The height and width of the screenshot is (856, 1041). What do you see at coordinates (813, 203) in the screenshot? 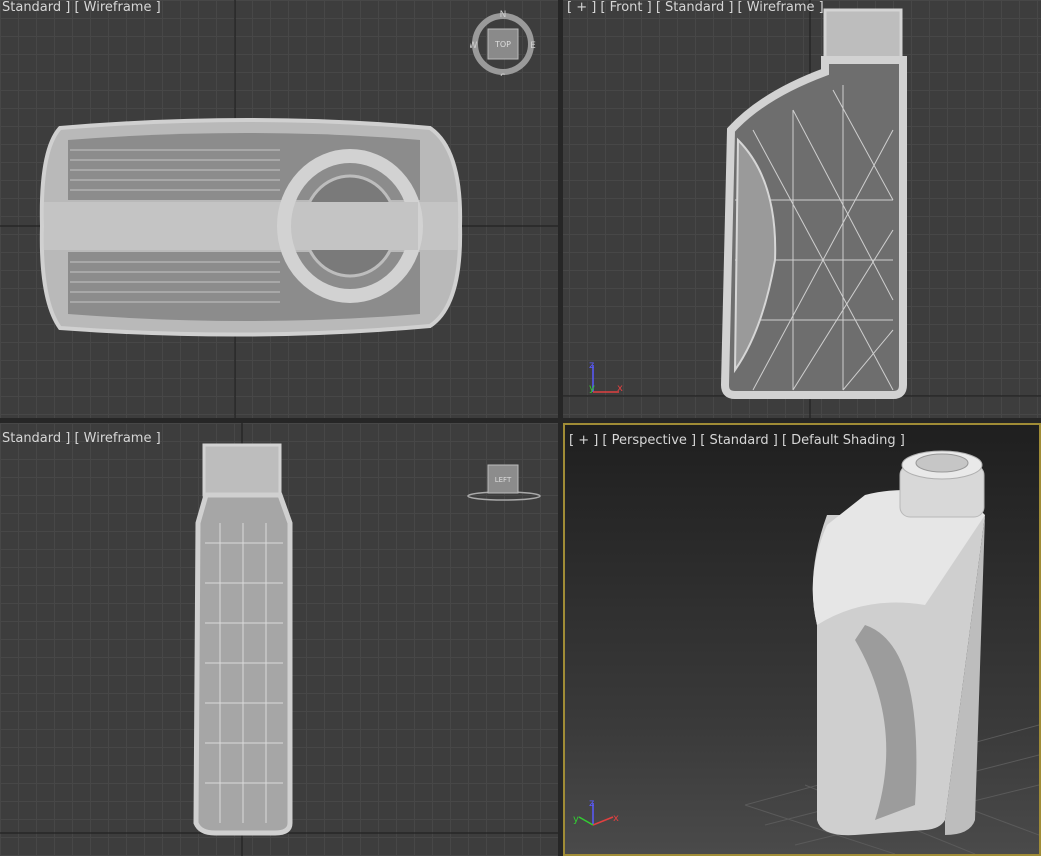
I see `bottle-front-wireframe` at bounding box center [813, 203].